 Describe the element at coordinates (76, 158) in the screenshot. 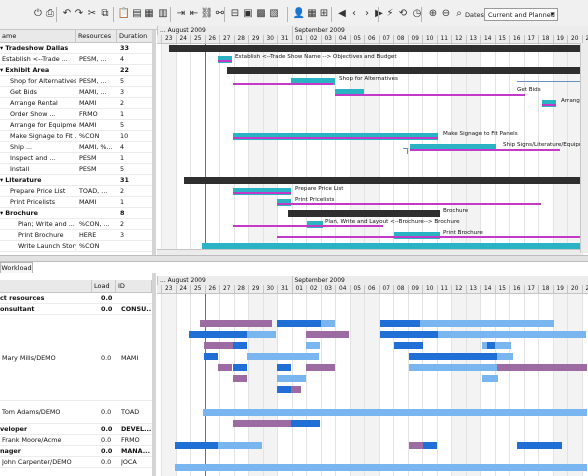

I see `task-row: Inspect and ... PESM 1` at that location.